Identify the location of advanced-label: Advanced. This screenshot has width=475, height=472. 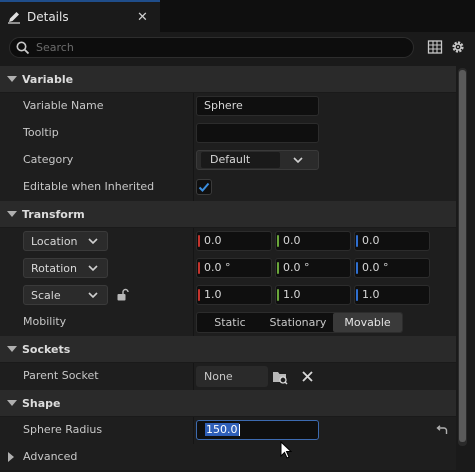
(50, 456).